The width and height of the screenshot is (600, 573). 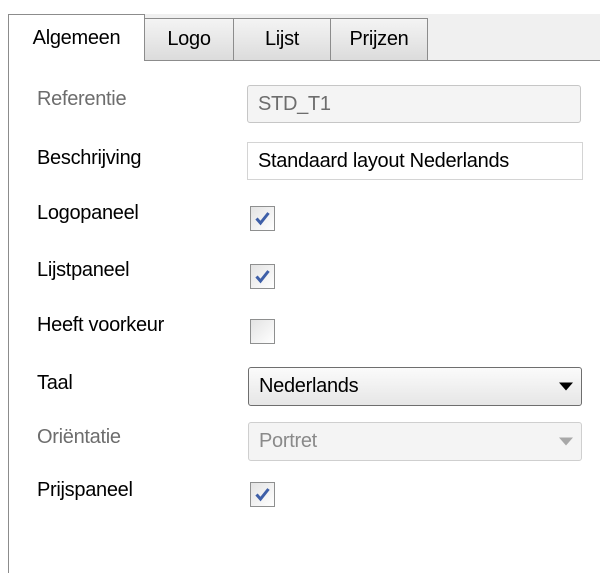 I want to click on tab-prijzen: Prijzen, so click(x=379, y=39).